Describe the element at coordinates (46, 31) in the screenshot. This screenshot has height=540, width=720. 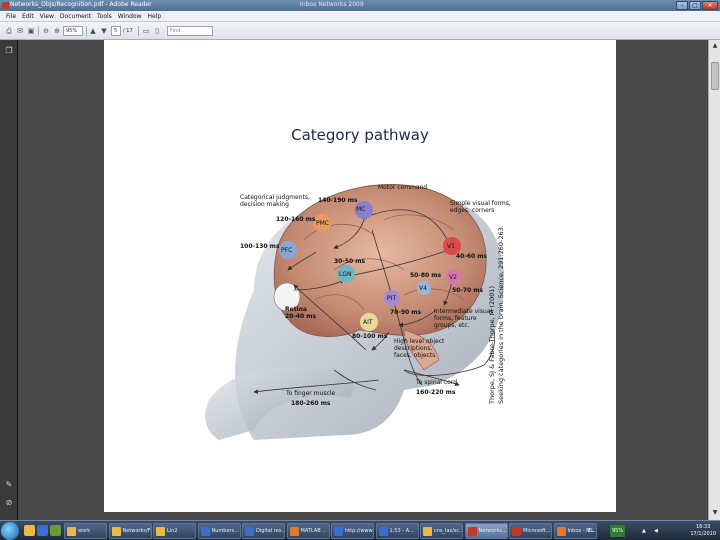
I see `zoom-out-icon: ⊖` at that location.